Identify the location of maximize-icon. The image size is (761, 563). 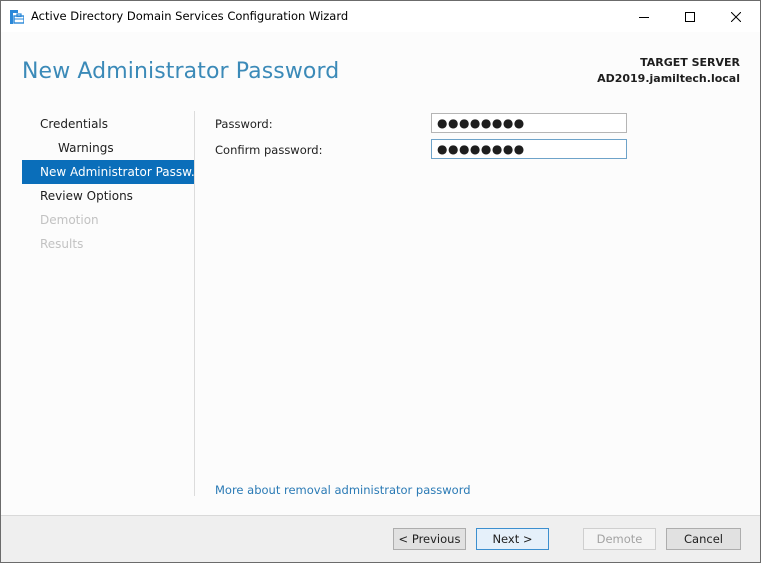
(690, 16).